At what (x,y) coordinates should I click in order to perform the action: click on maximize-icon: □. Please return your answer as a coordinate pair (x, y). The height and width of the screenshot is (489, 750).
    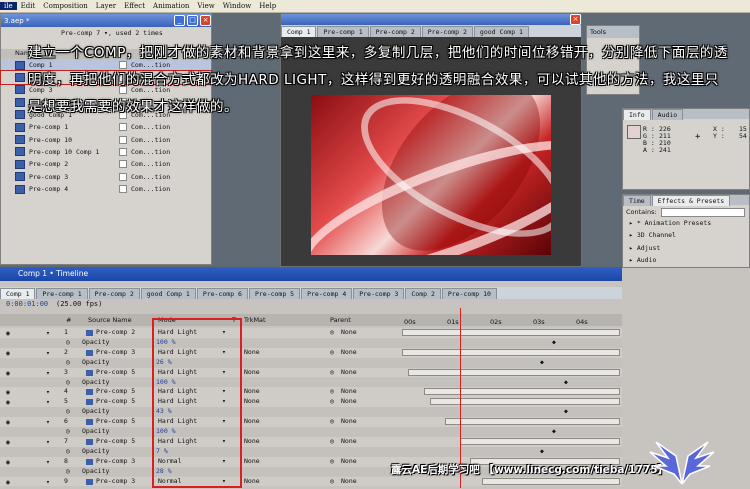
    Looking at the image, I should click on (192, 20).